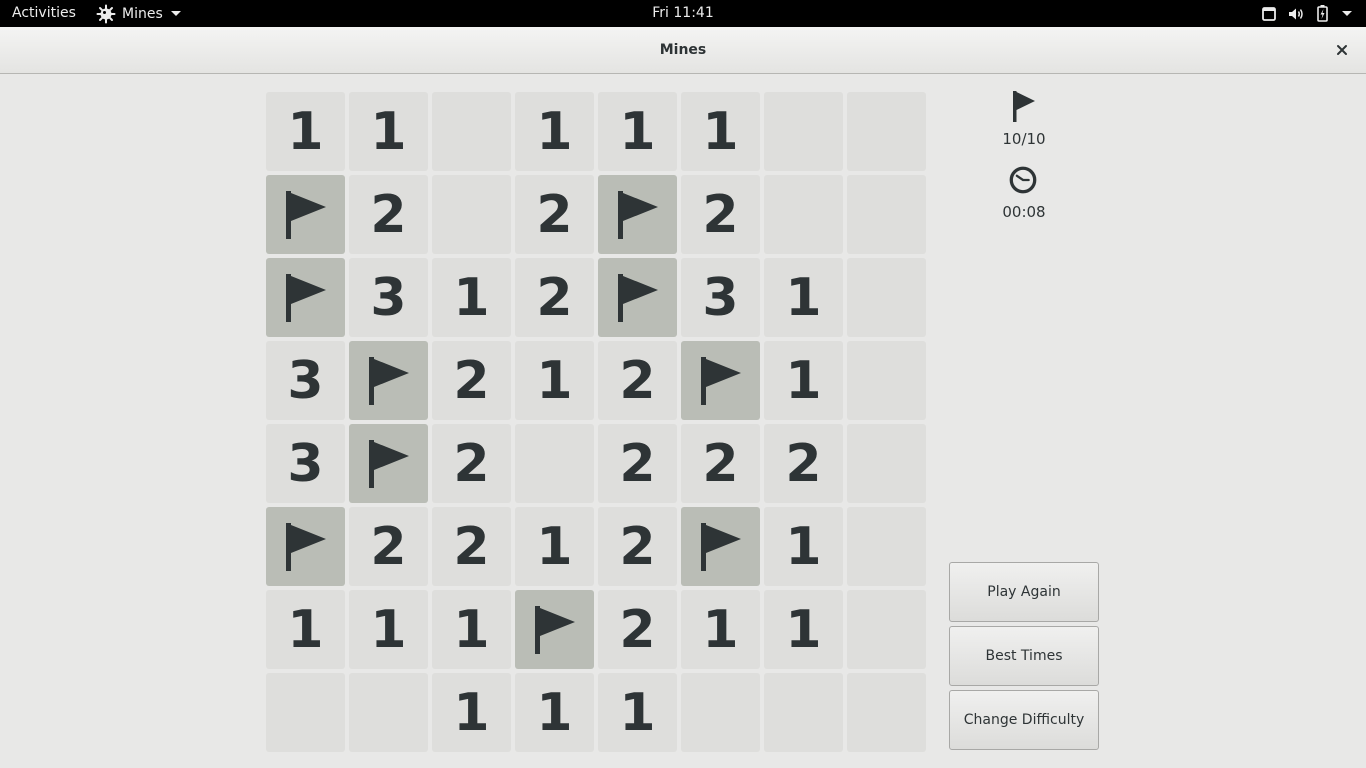 This screenshot has width=1366, height=768. What do you see at coordinates (1024, 720) in the screenshot?
I see `change-difficulty-button: Change Difficulty` at bounding box center [1024, 720].